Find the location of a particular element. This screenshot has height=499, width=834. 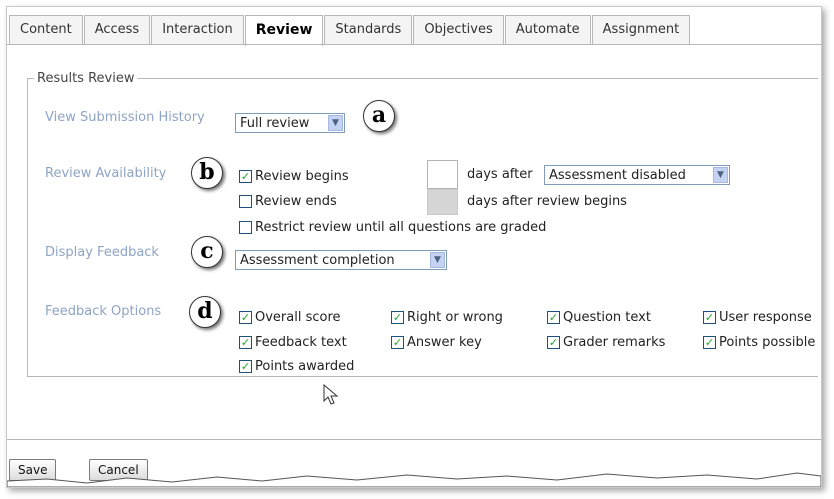

option-label: Overall score is located at coordinates (298, 317).